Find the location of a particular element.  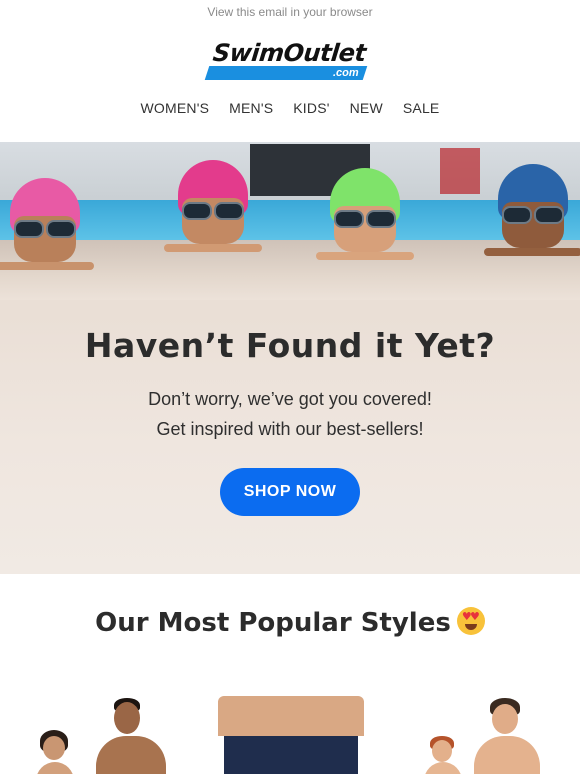

nav-item-sale: SALE is located at coordinates (421, 108).